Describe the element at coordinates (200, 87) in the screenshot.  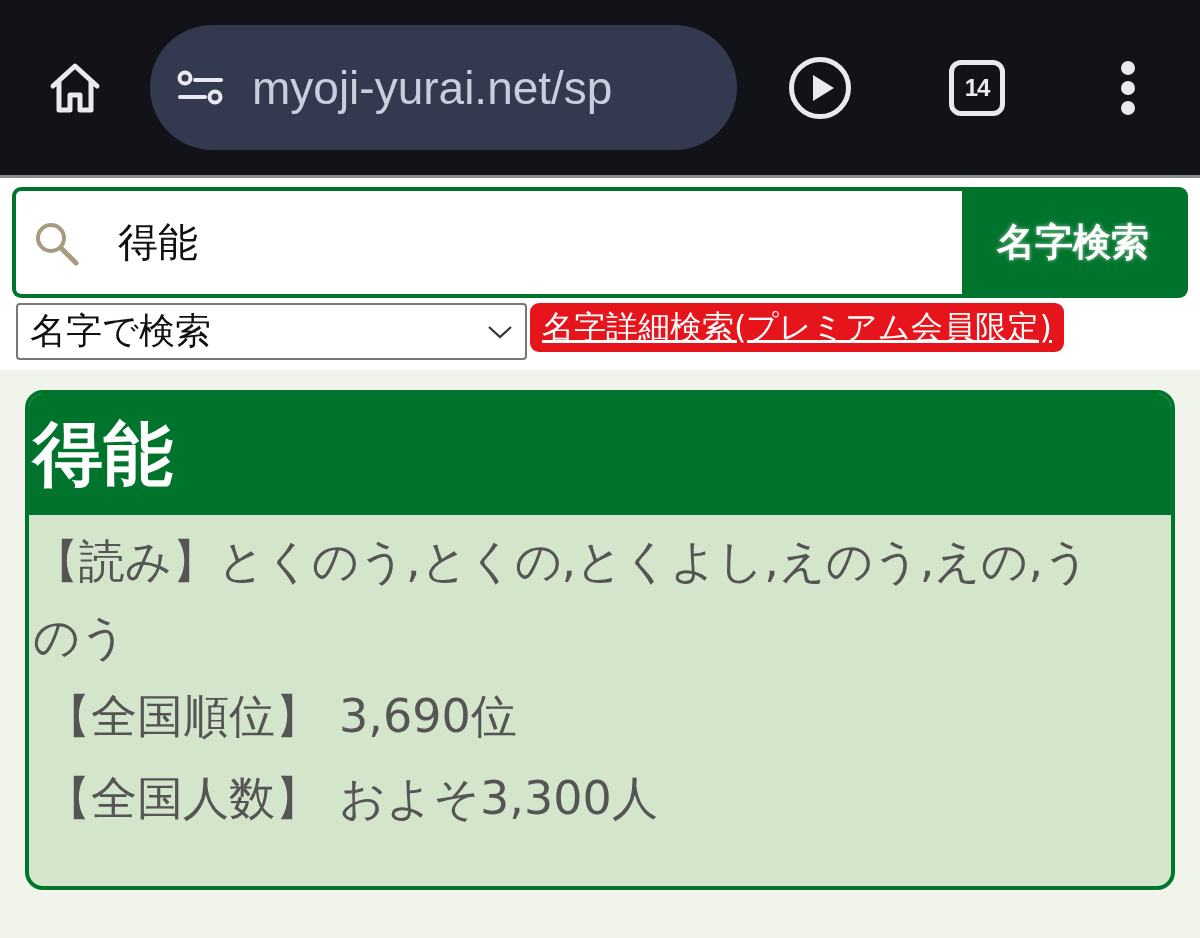
I see `site-settings-icon` at that location.